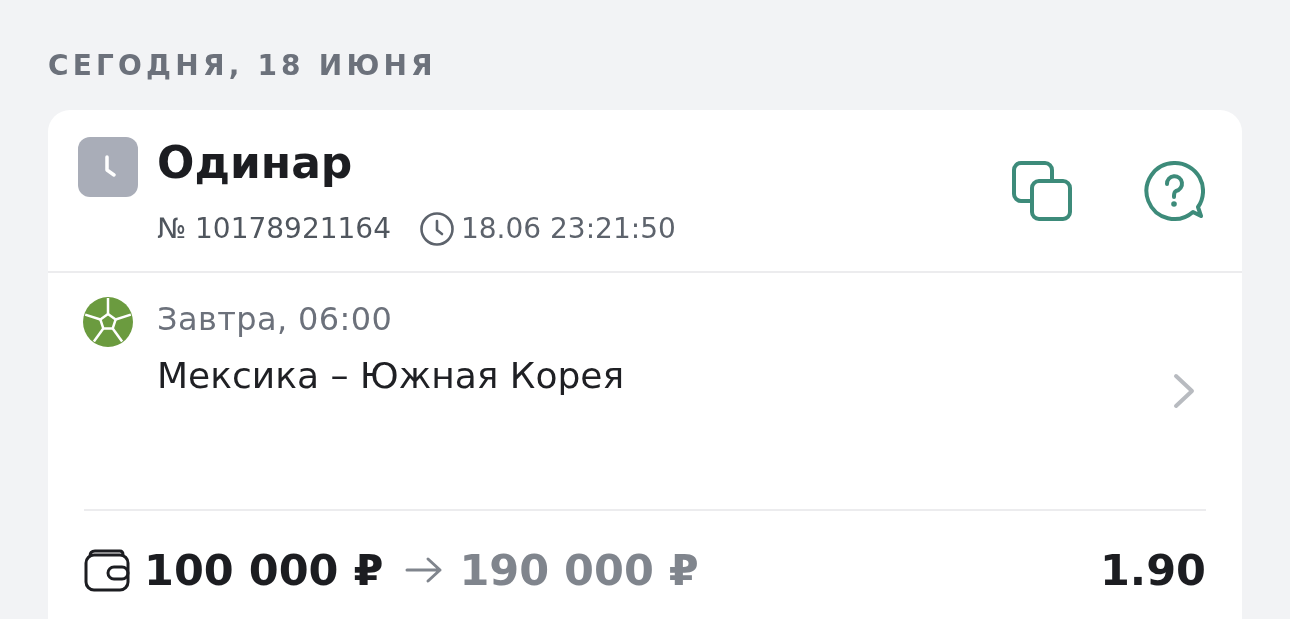  What do you see at coordinates (391, 376) in the screenshot?
I see `event-match: Мексика – Южная Корея` at bounding box center [391, 376].